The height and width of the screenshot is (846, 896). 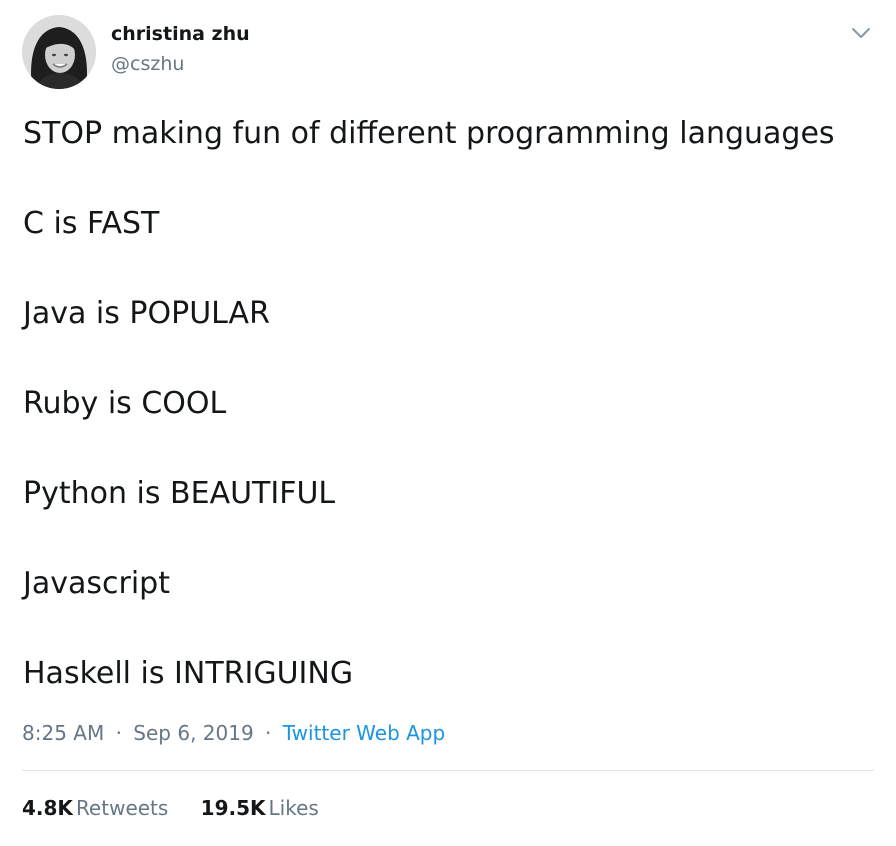 I want to click on likes-stat: 19.5K Likes, so click(x=260, y=808).